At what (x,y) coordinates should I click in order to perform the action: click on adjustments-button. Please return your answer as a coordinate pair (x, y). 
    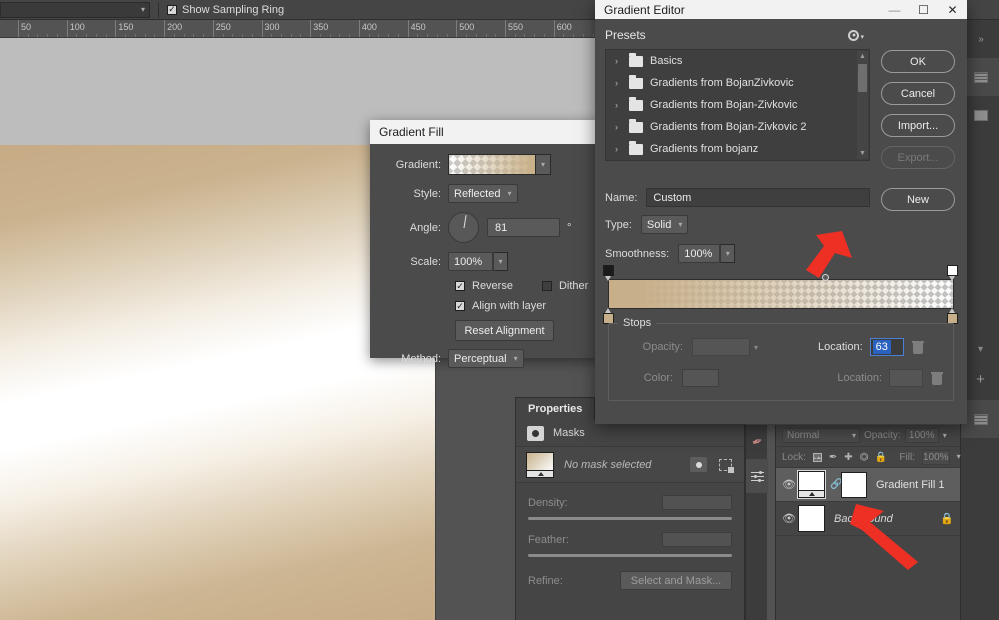
    Looking at the image, I should click on (757, 476).